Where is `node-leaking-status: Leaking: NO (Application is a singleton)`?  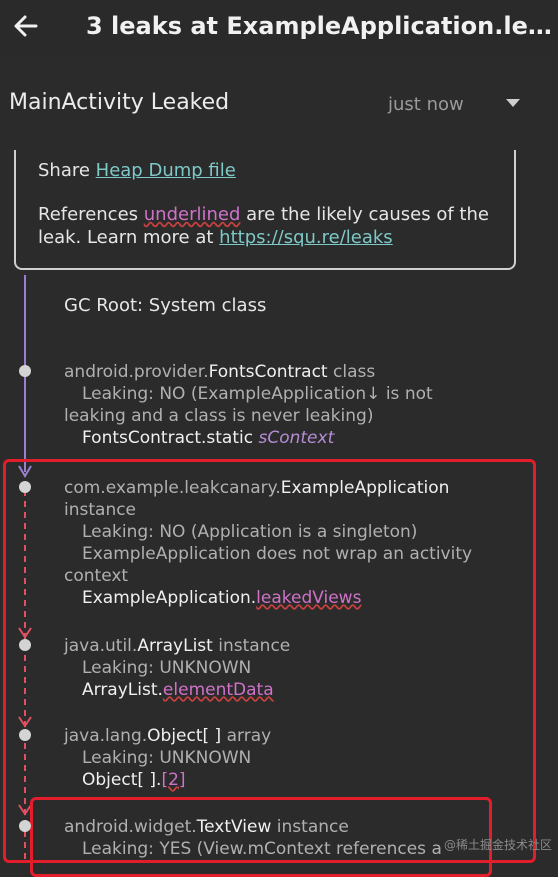 node-leaking-status: Leaking: NO (Application is a singleton) is located at coordinates (250, 532).